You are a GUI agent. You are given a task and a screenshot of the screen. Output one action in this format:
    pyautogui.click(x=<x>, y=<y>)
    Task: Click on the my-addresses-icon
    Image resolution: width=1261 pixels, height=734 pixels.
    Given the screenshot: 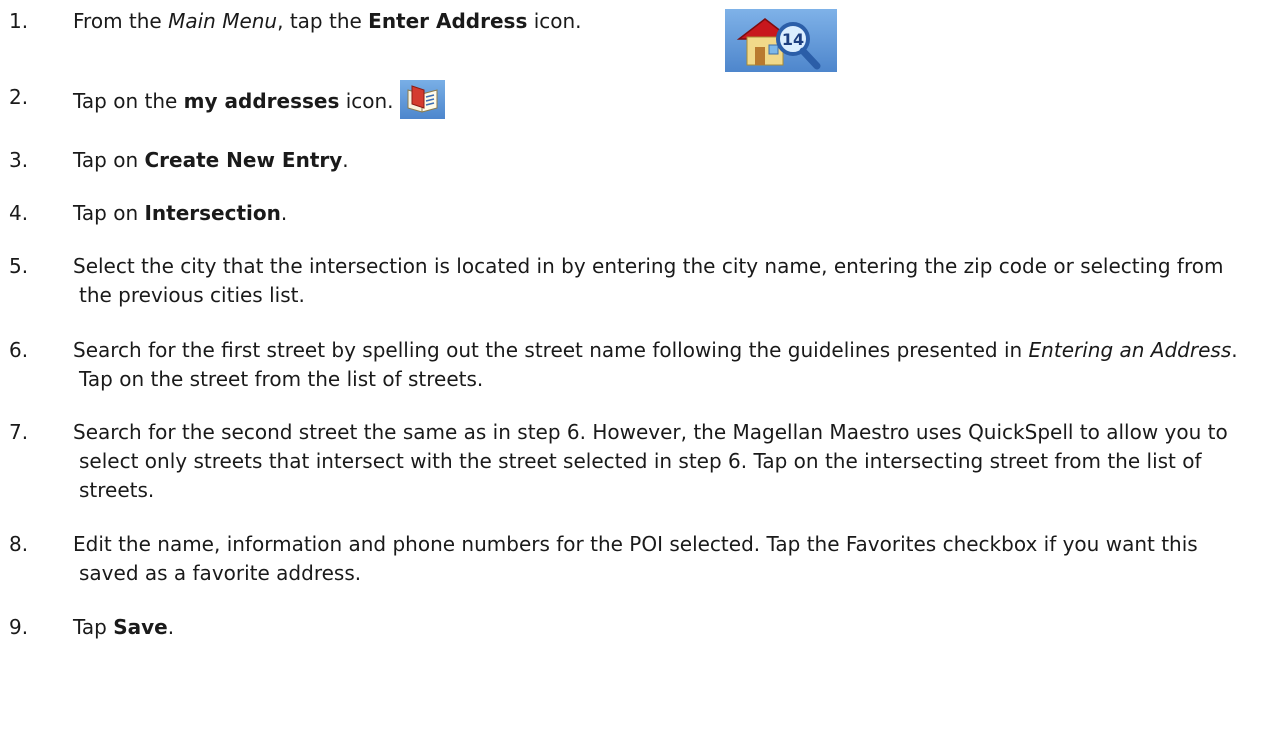 What is the action you would take?
    pyautogui.click(x=422, y=99)
    